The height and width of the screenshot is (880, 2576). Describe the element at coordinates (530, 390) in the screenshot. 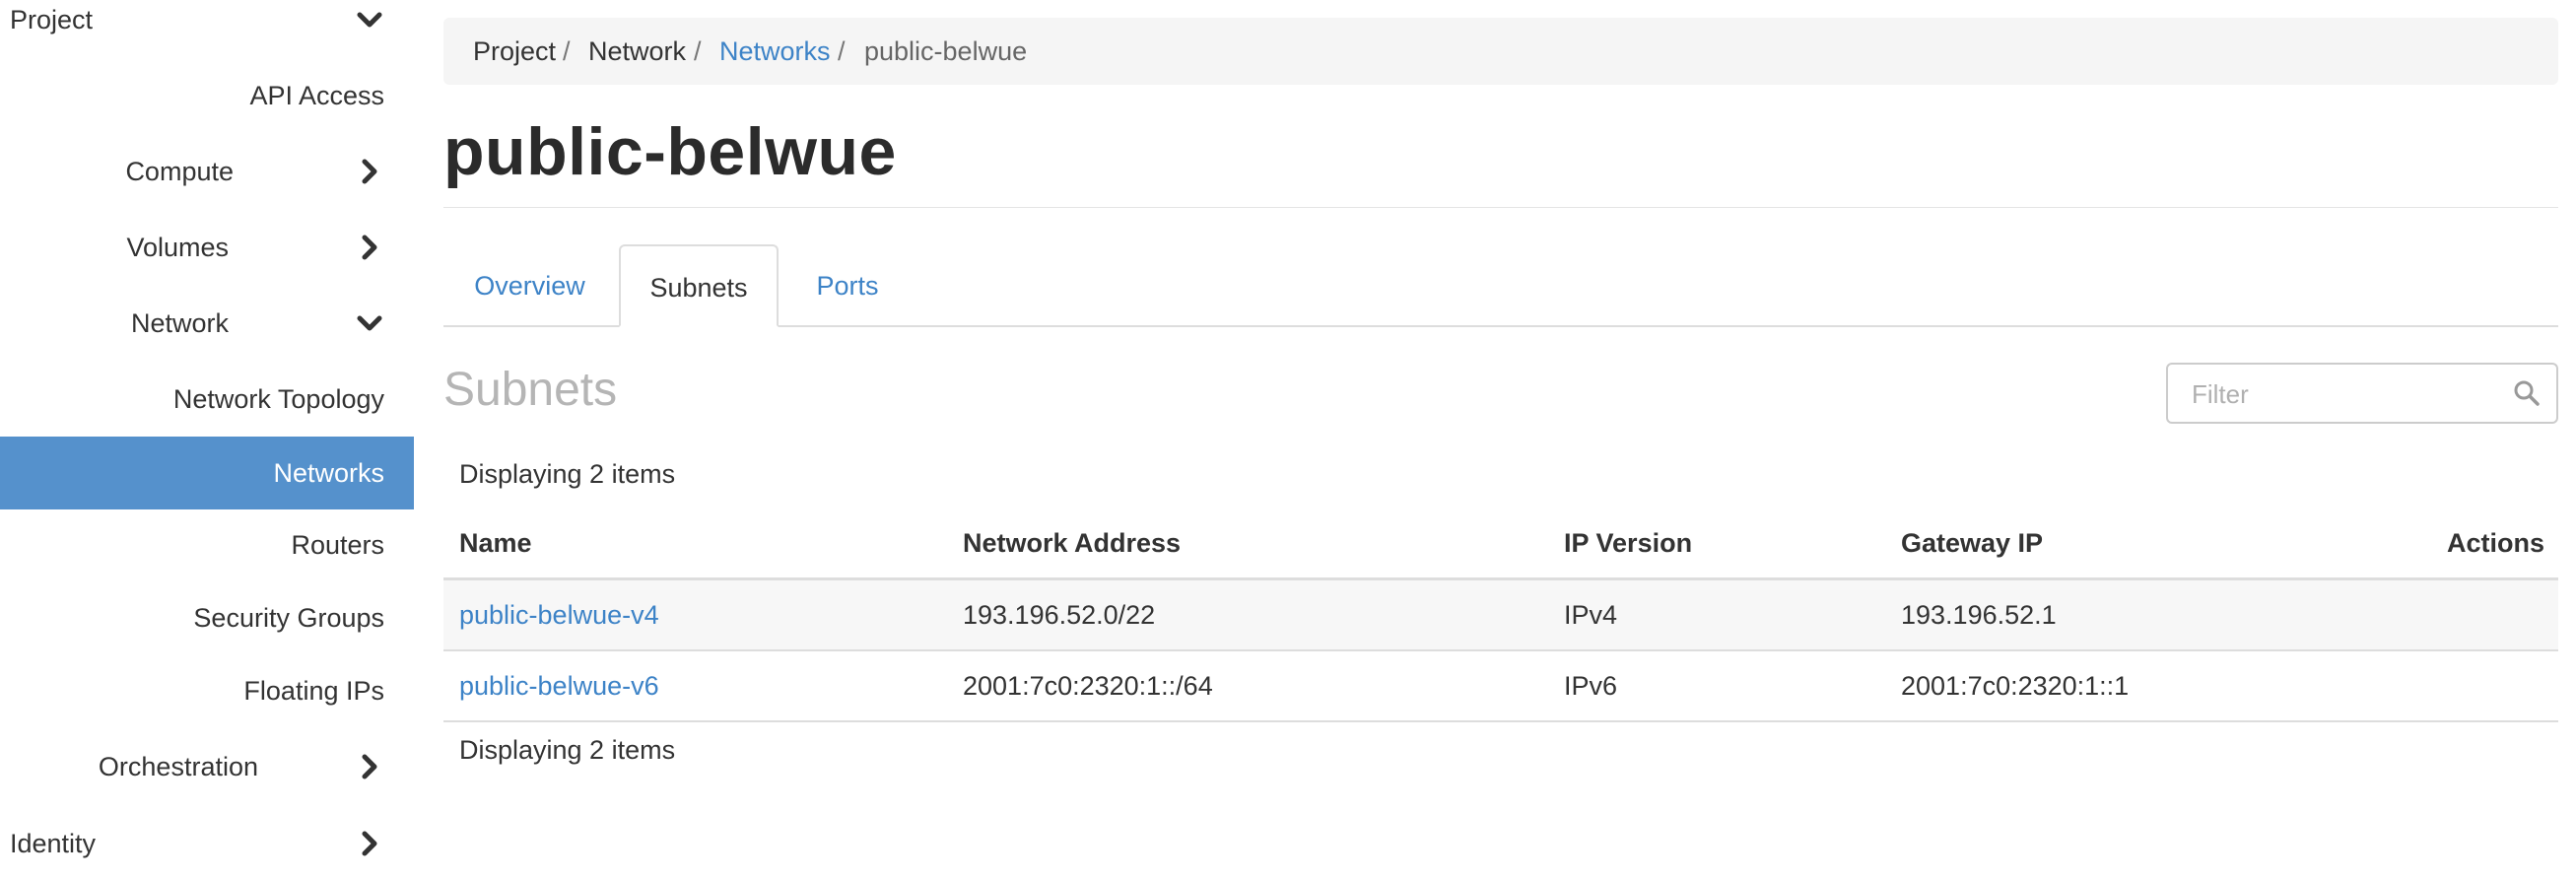

I see `section-title: Subnets` at that location.